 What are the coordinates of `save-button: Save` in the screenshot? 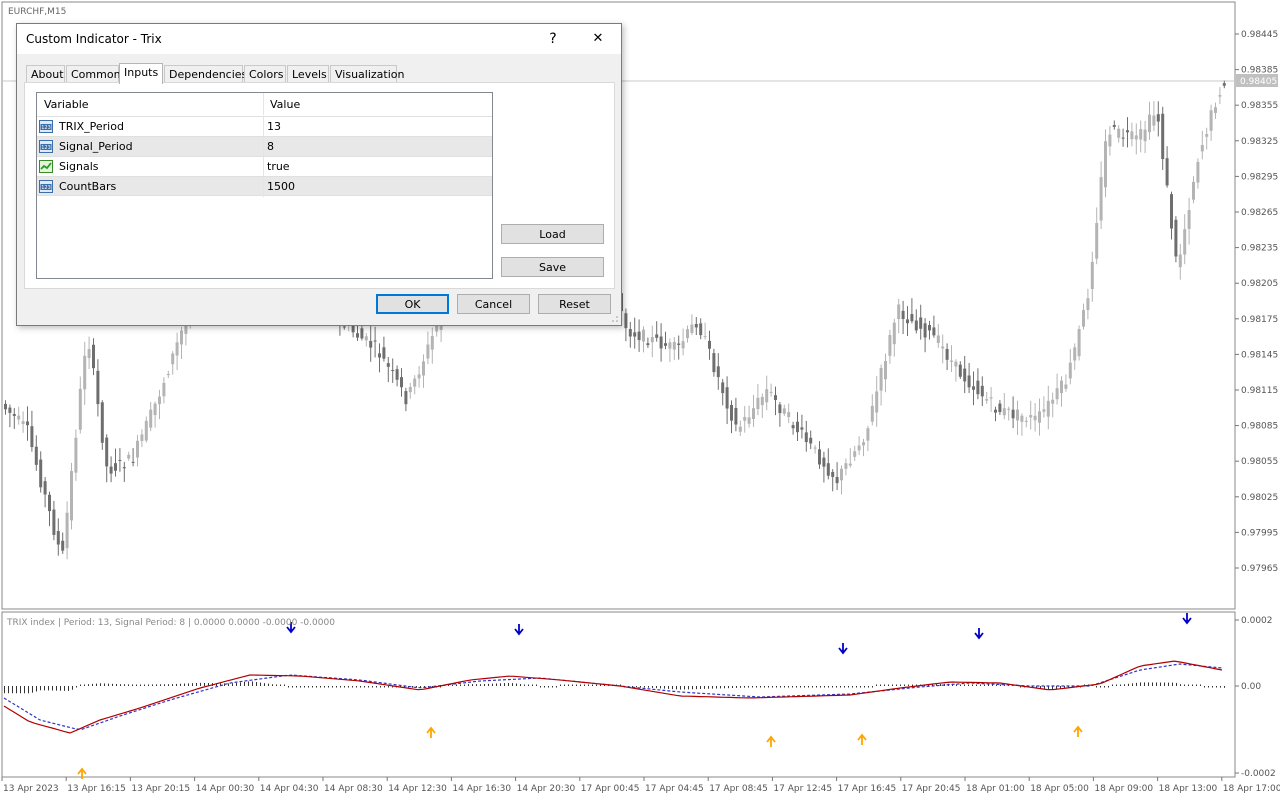 It's located at (552, 267).